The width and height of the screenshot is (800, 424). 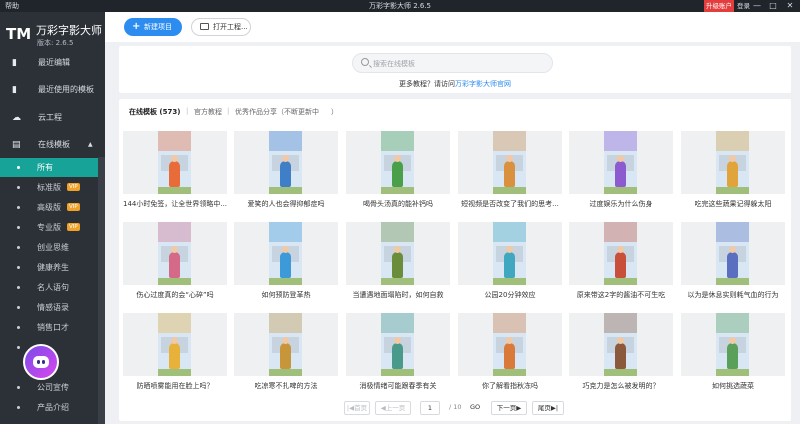 I want to click on template-caption: 喝骨头汤真的能补钙吗, so click(x=398, y=204).